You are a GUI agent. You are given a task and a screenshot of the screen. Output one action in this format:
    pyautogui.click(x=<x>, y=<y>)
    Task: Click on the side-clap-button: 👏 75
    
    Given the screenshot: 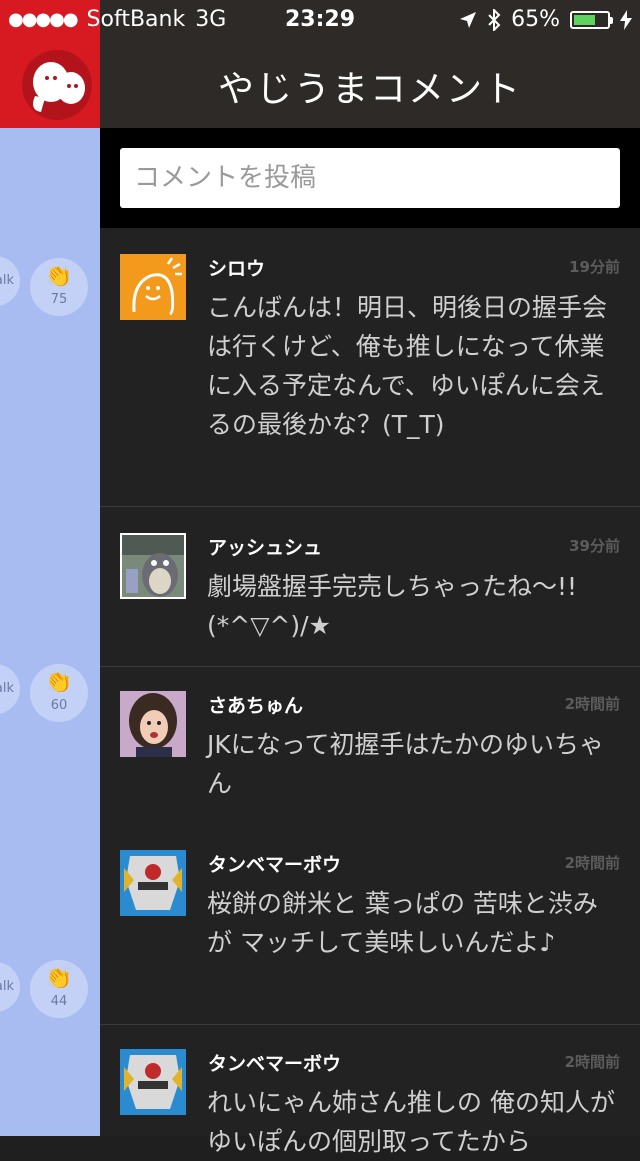 What is the action you would take?
    pyautogui.click(x=59, y=287)
    